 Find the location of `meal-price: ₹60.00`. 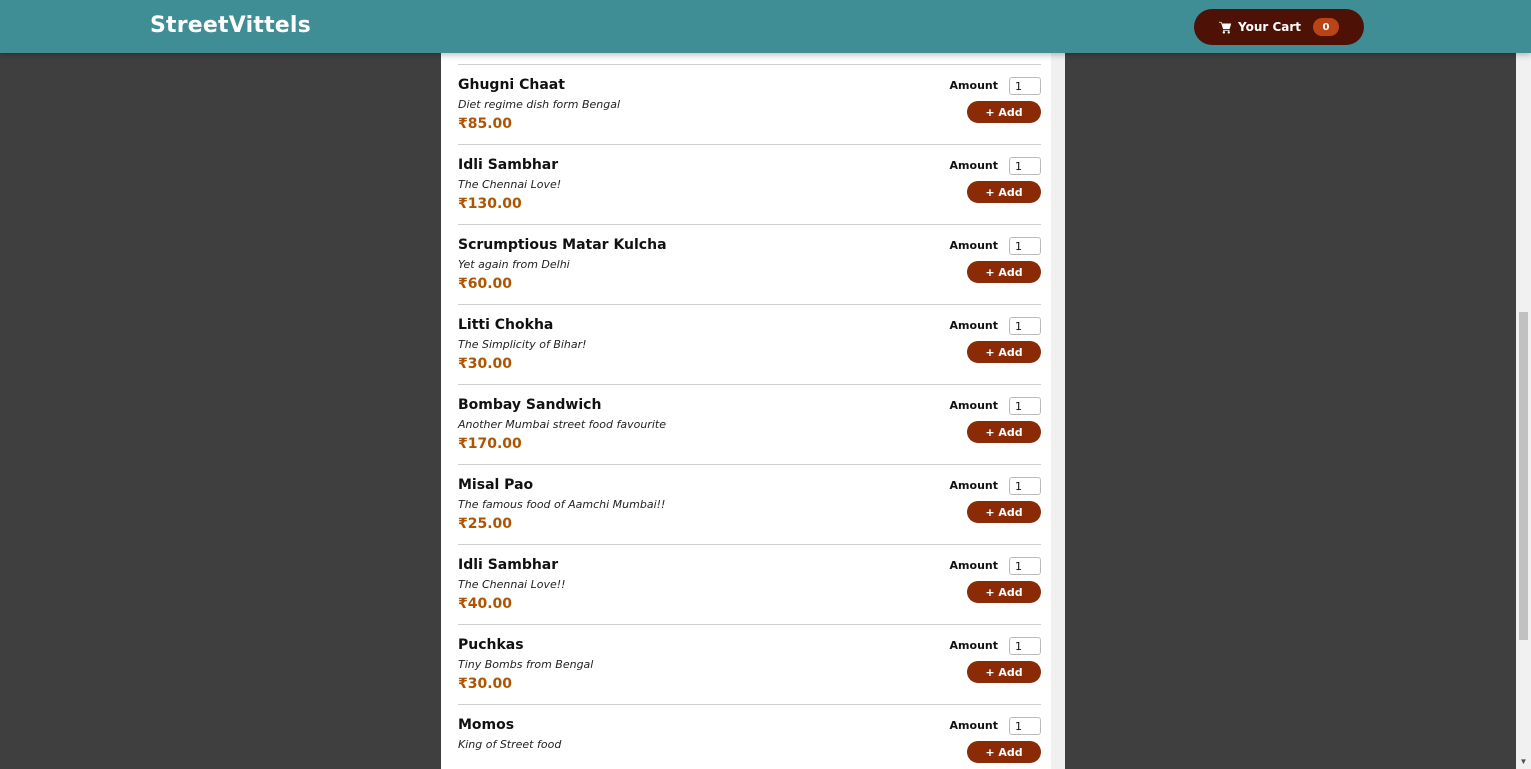

meal-price: ₹60.00 is located at coordinates (485, 284).